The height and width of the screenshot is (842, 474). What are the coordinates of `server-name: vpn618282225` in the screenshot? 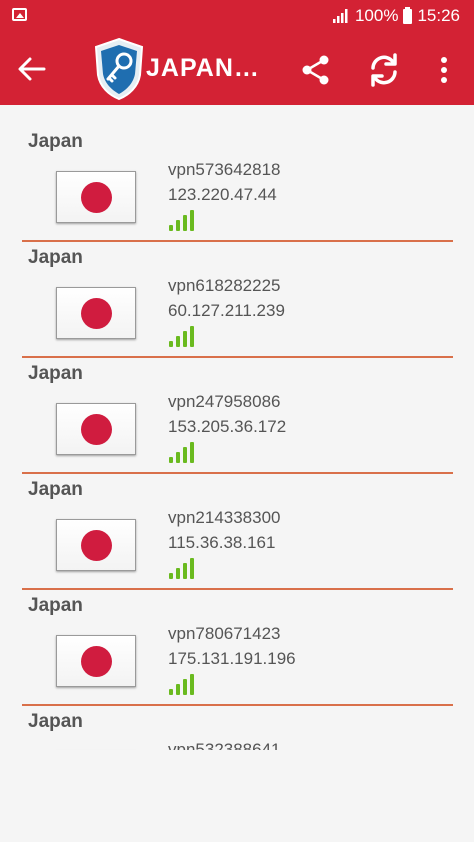 It's located at (224, 285).